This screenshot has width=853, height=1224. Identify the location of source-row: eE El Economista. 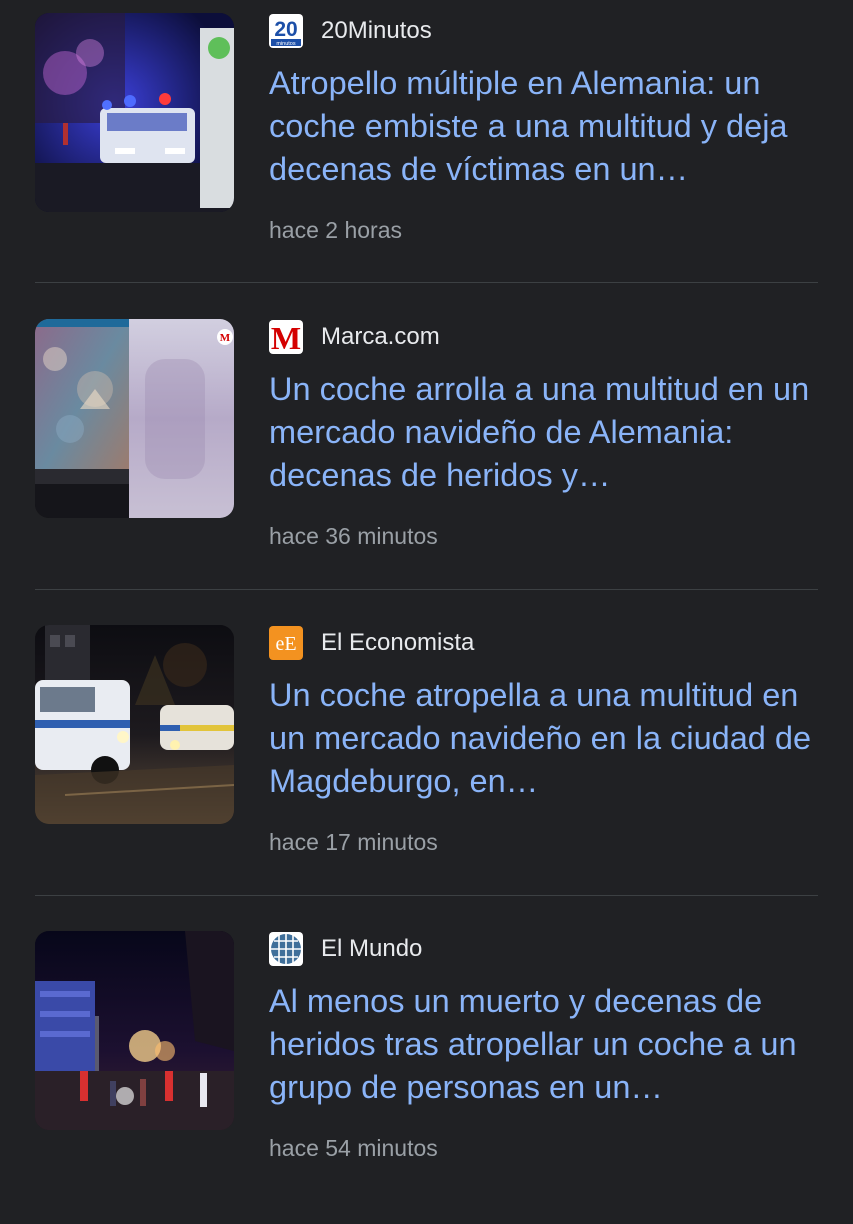
(371, 643).